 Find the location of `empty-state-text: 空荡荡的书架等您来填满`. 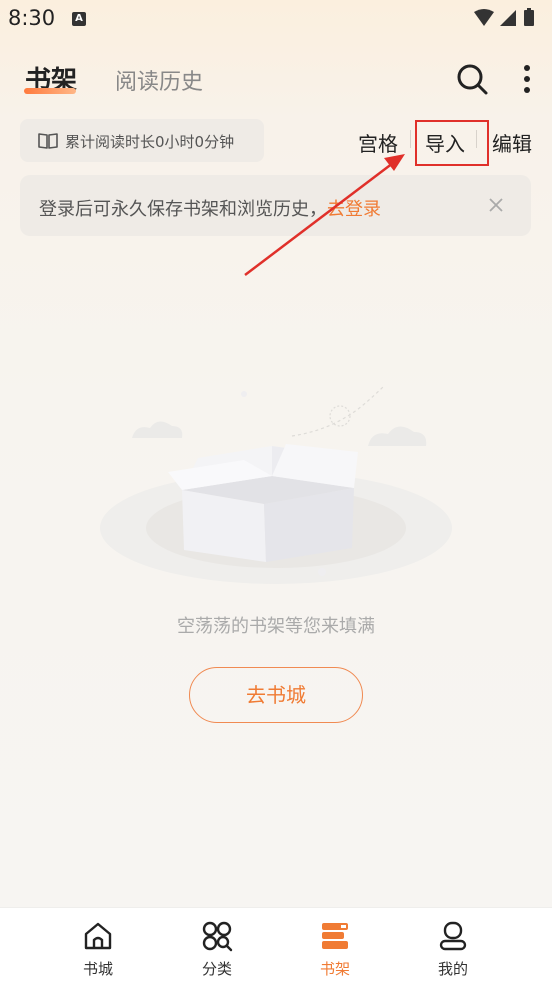

empty-state-text: 空荡荡的书架等您来填满 is located at coordinates (276, 626).